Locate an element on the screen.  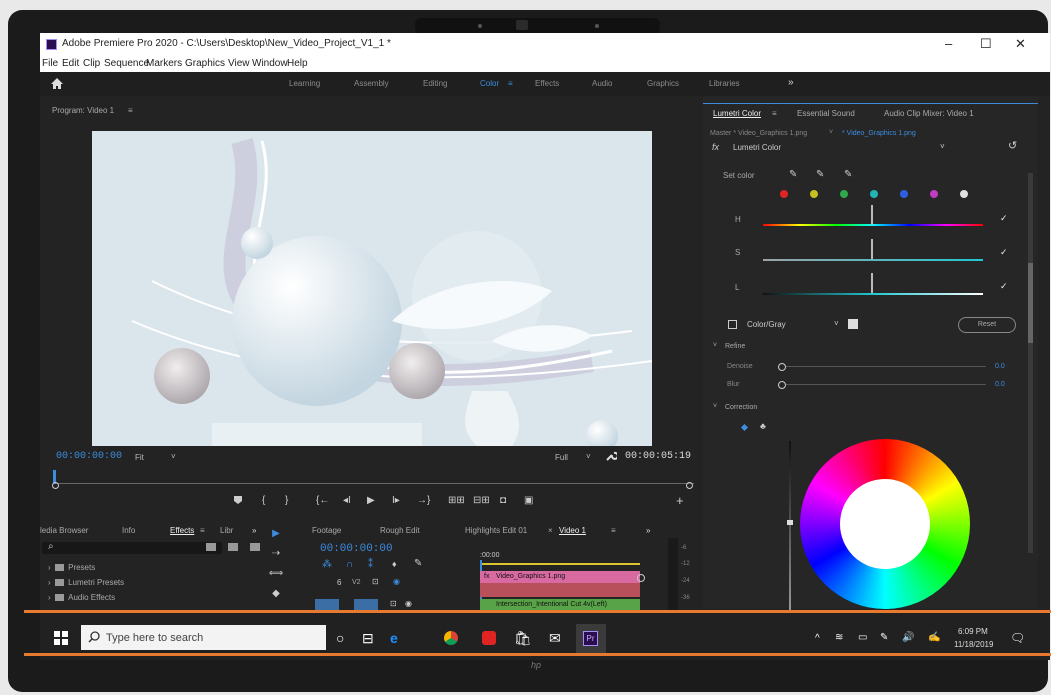
tab-effects: Effects is located at coordinates (182, 530).